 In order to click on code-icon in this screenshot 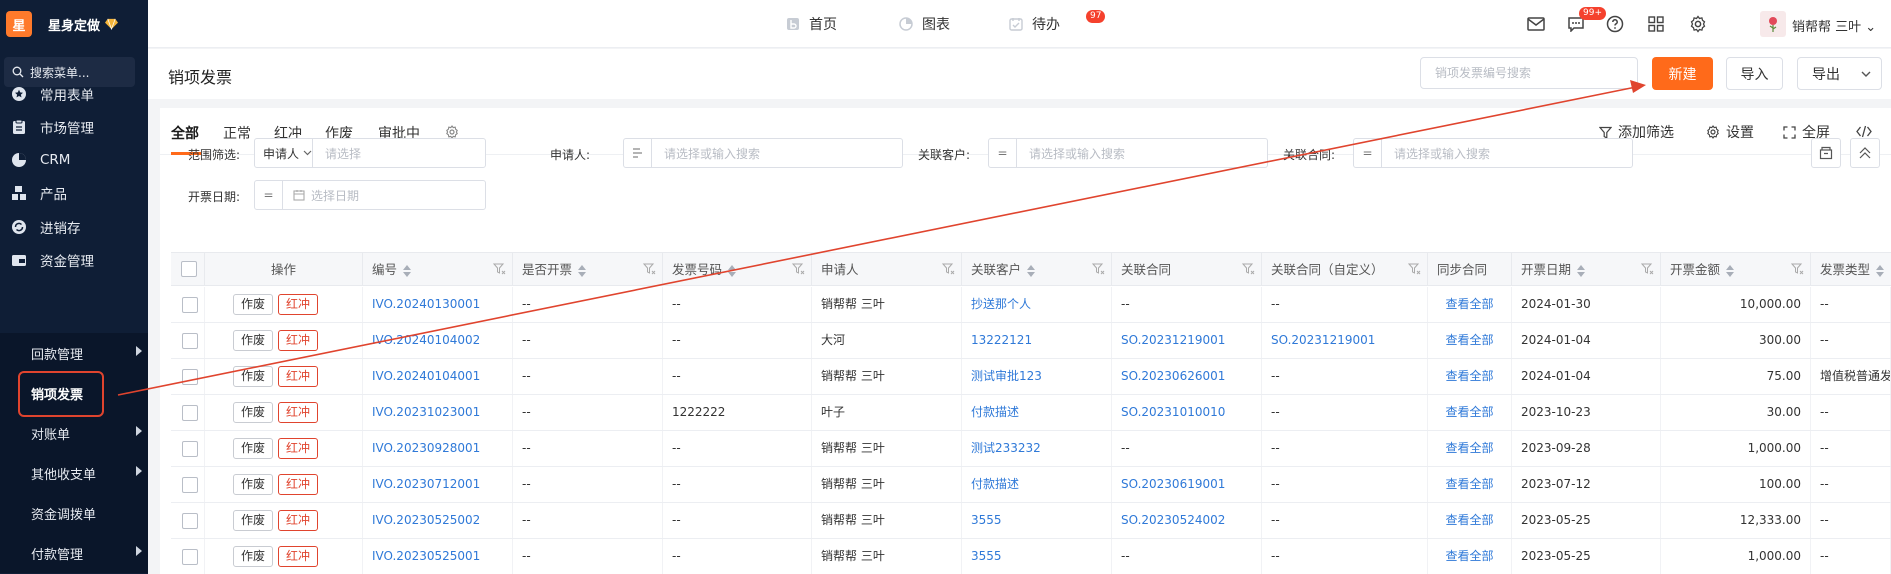, I will do `click(1864, 131)`.